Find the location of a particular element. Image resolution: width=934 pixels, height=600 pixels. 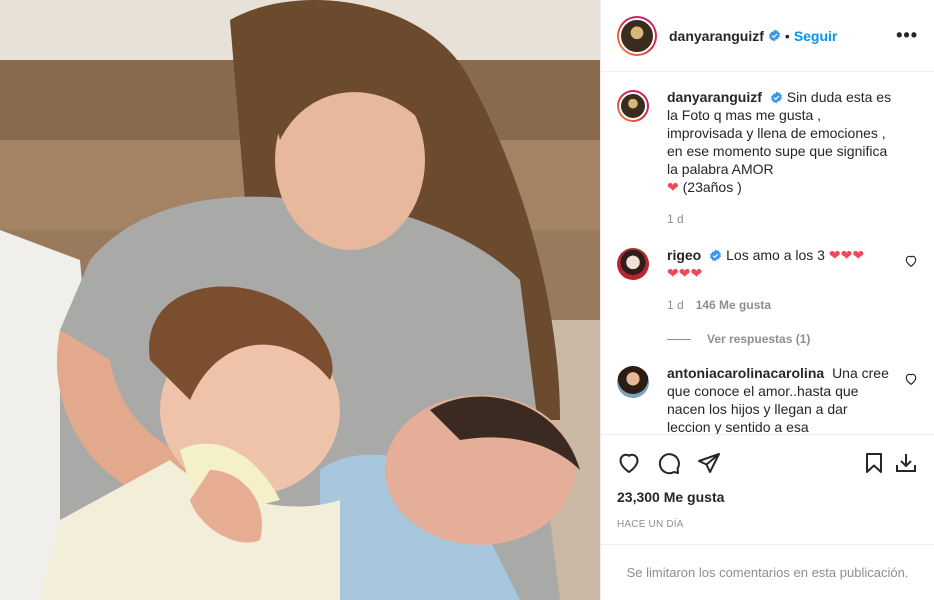

comment-likes: 146 Me gusta is located at coordinates (733, 305).